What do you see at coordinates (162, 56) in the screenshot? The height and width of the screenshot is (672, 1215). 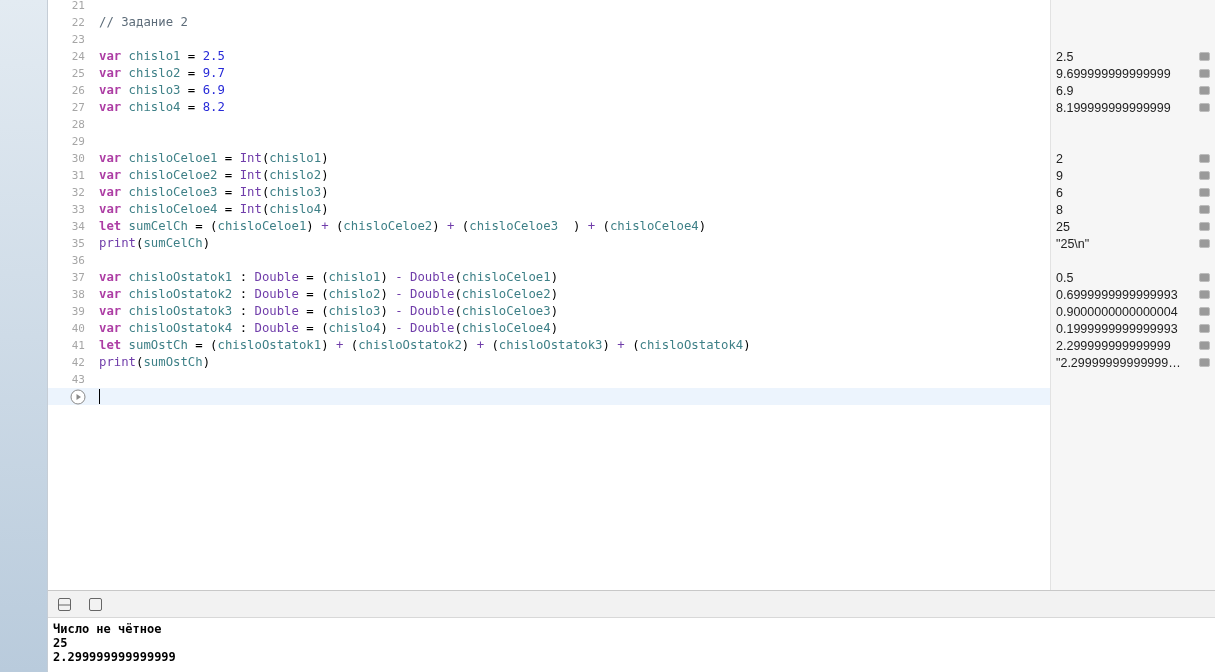 I see `code-line: var chislo1 = 2.5` at bounding box center [162, 56].